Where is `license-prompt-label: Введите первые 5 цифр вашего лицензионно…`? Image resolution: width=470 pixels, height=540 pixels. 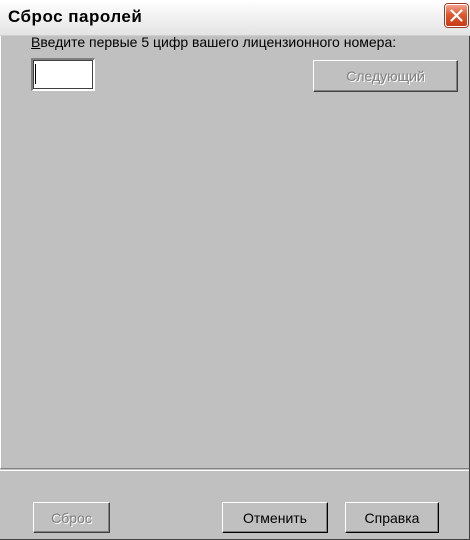
license-prompt-label: Введите первые 5 цифр вашего лицензионно… is located at coordinates (213, 42).